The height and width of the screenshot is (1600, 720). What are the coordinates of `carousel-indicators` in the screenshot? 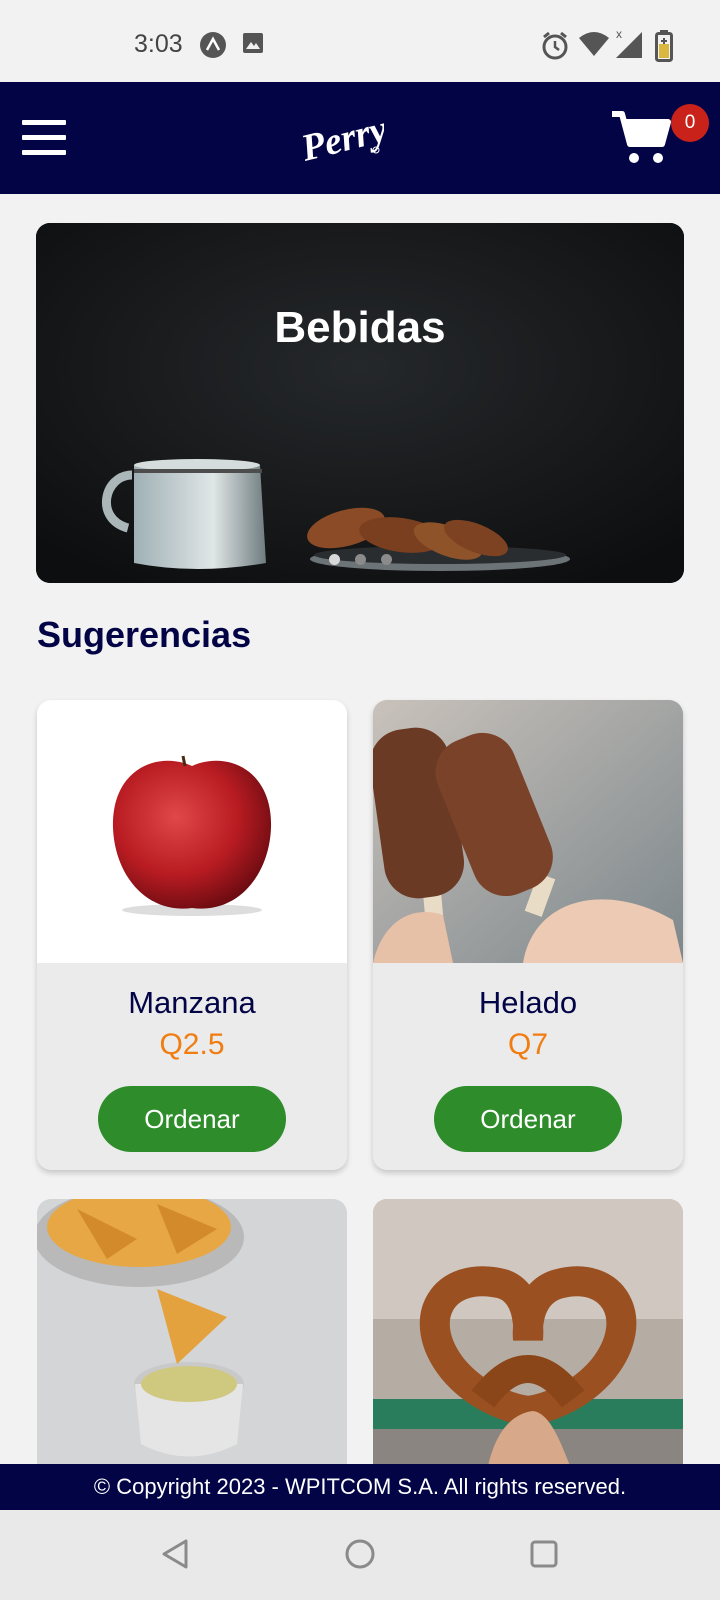 It's located at (360, 559).